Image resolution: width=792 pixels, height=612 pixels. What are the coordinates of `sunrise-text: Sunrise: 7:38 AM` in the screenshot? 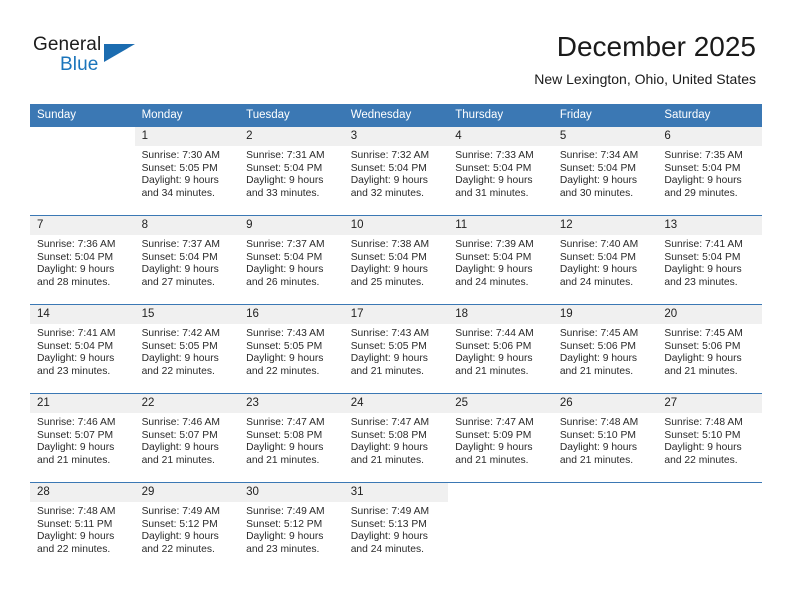 It's located at (390, 244).